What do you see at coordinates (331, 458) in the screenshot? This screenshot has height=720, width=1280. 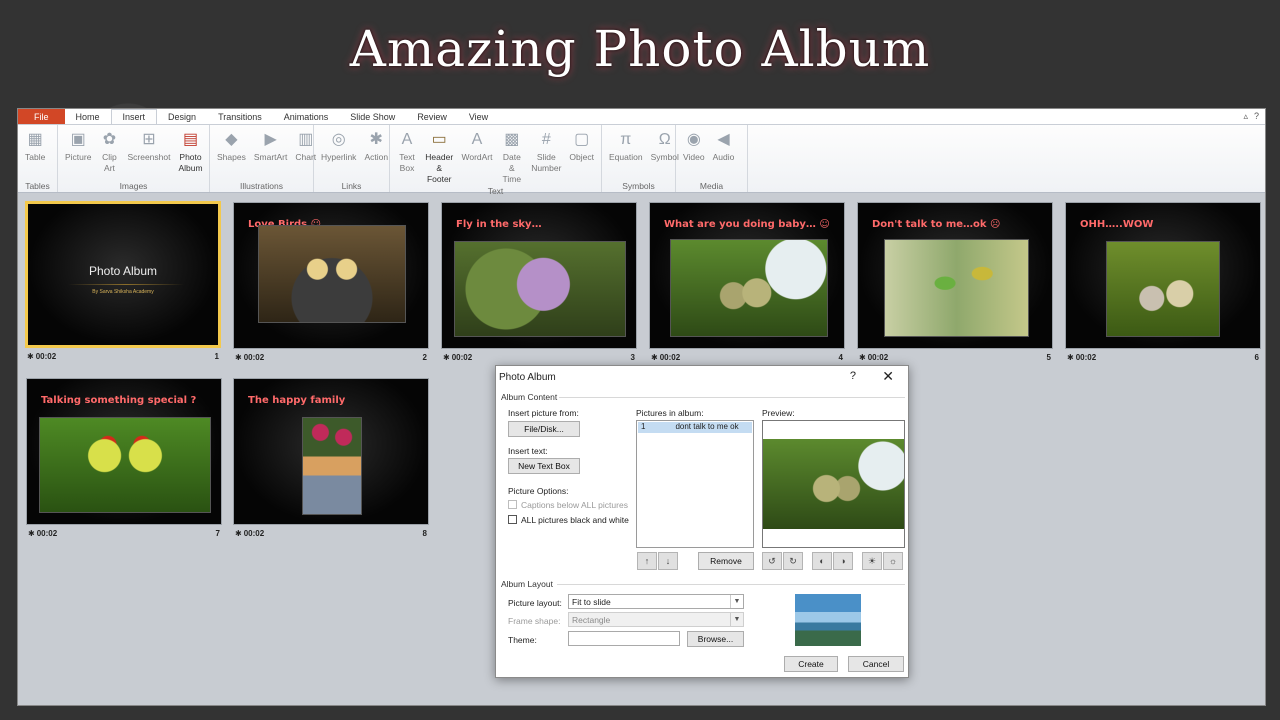 I see `slide-thumbnail: The happy family ✱ 00:02 8` at bounding box center [331, 458].